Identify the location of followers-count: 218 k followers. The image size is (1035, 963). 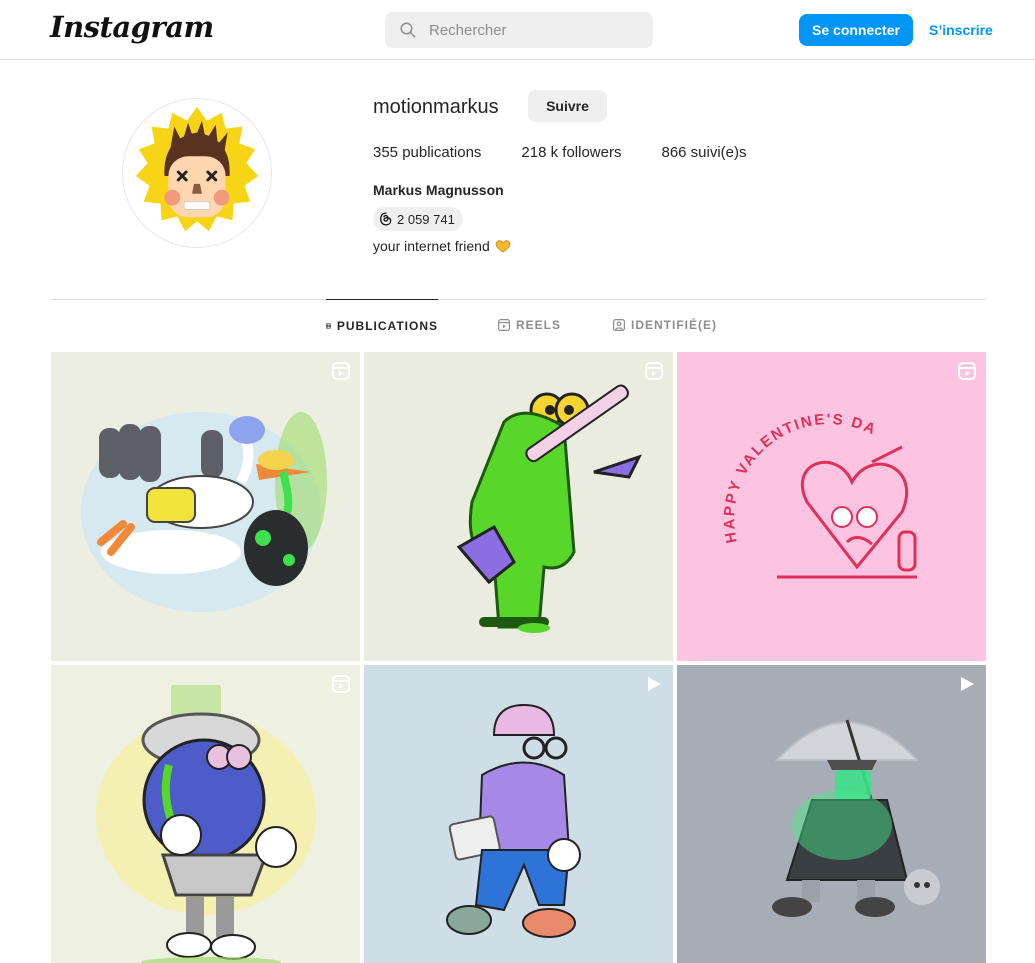
(571, 152).